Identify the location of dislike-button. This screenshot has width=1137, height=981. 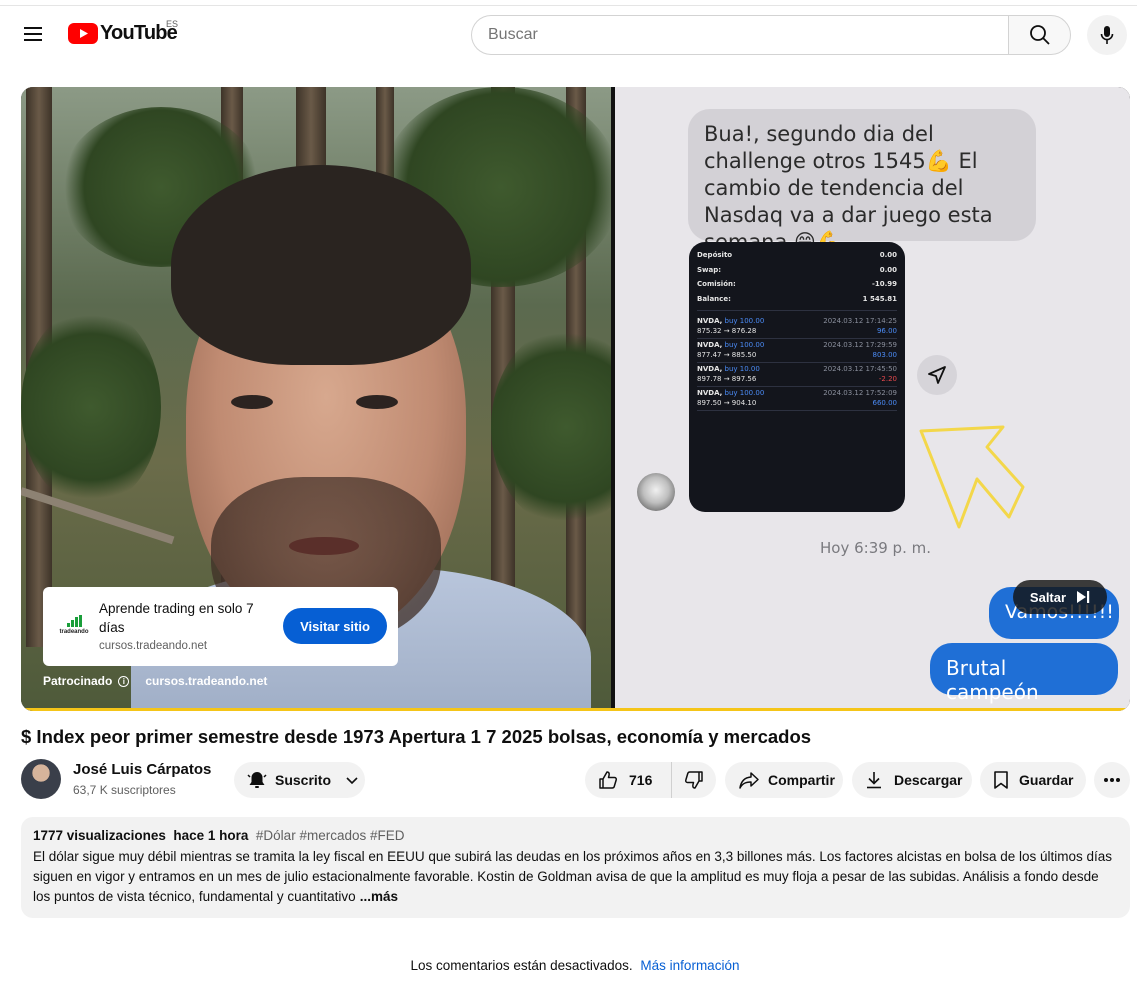
(694, 780).